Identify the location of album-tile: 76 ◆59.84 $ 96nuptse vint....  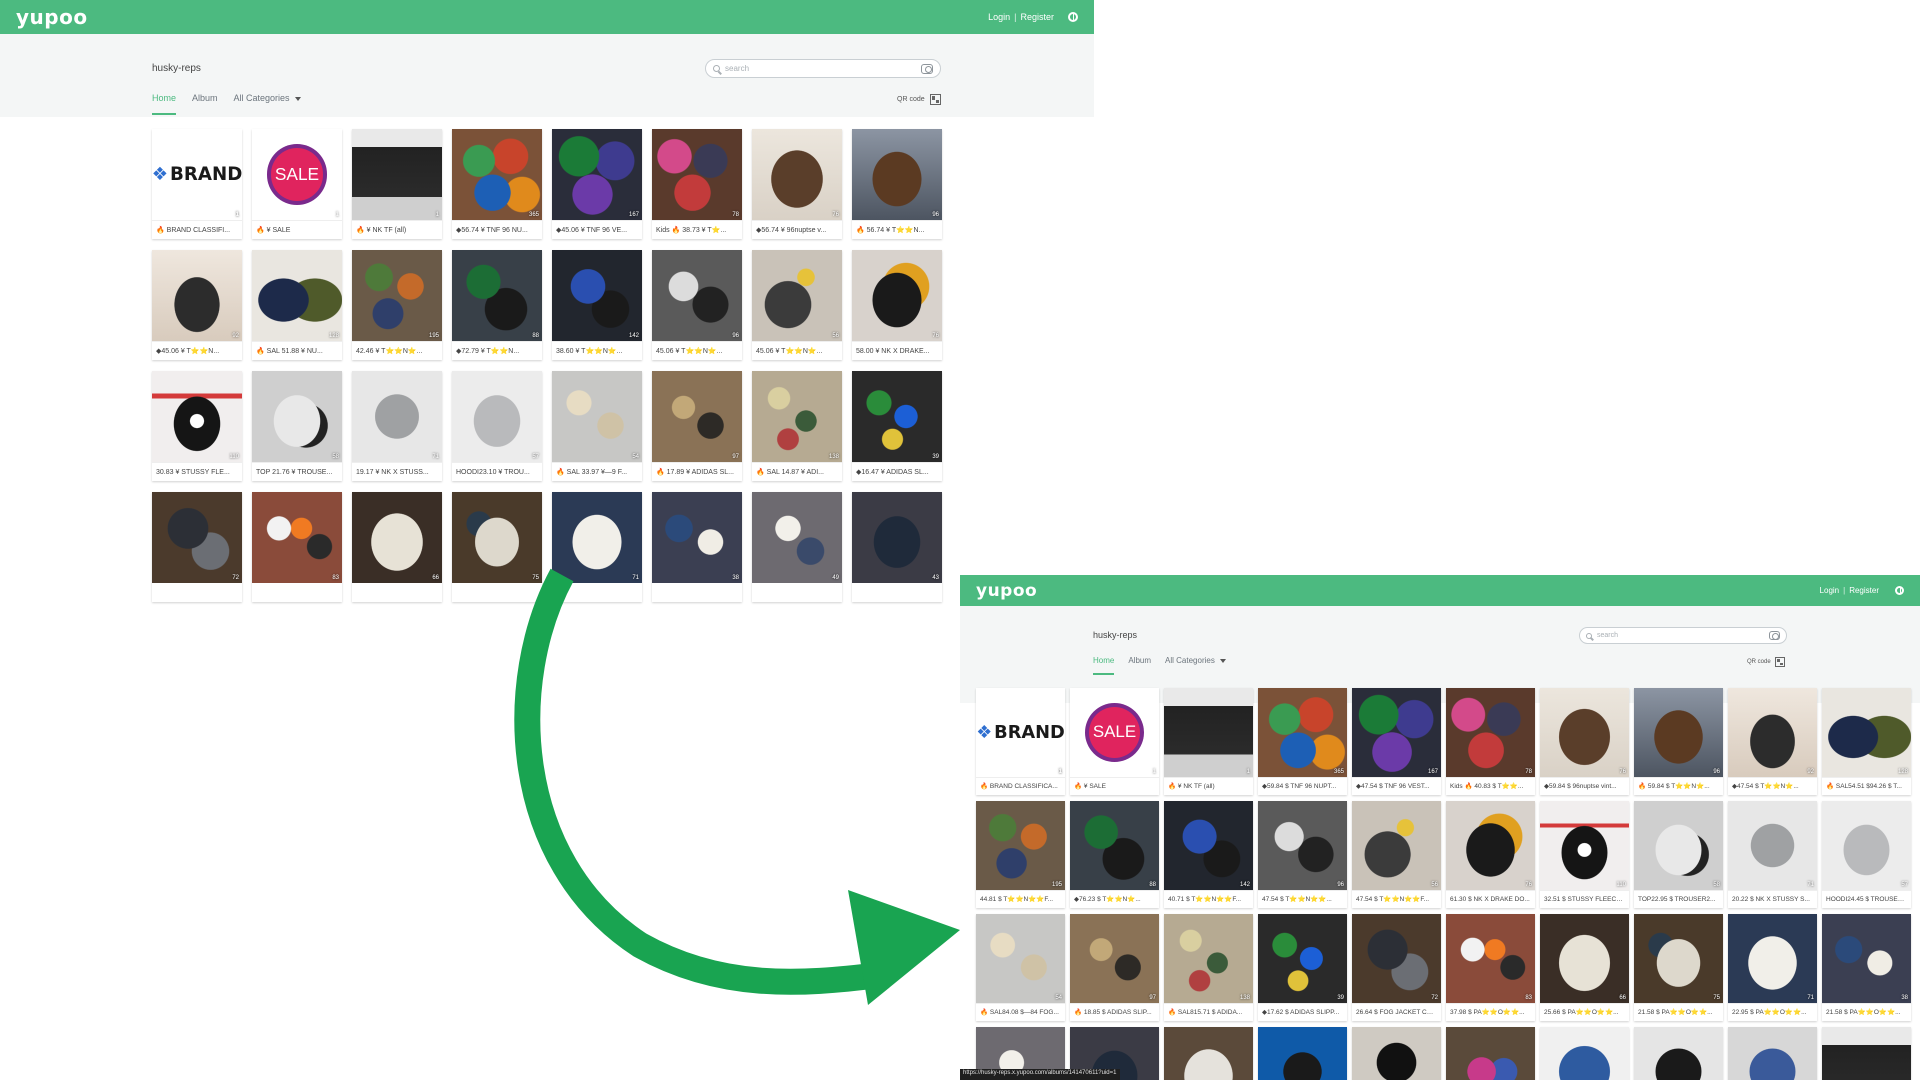
(1584, 741).